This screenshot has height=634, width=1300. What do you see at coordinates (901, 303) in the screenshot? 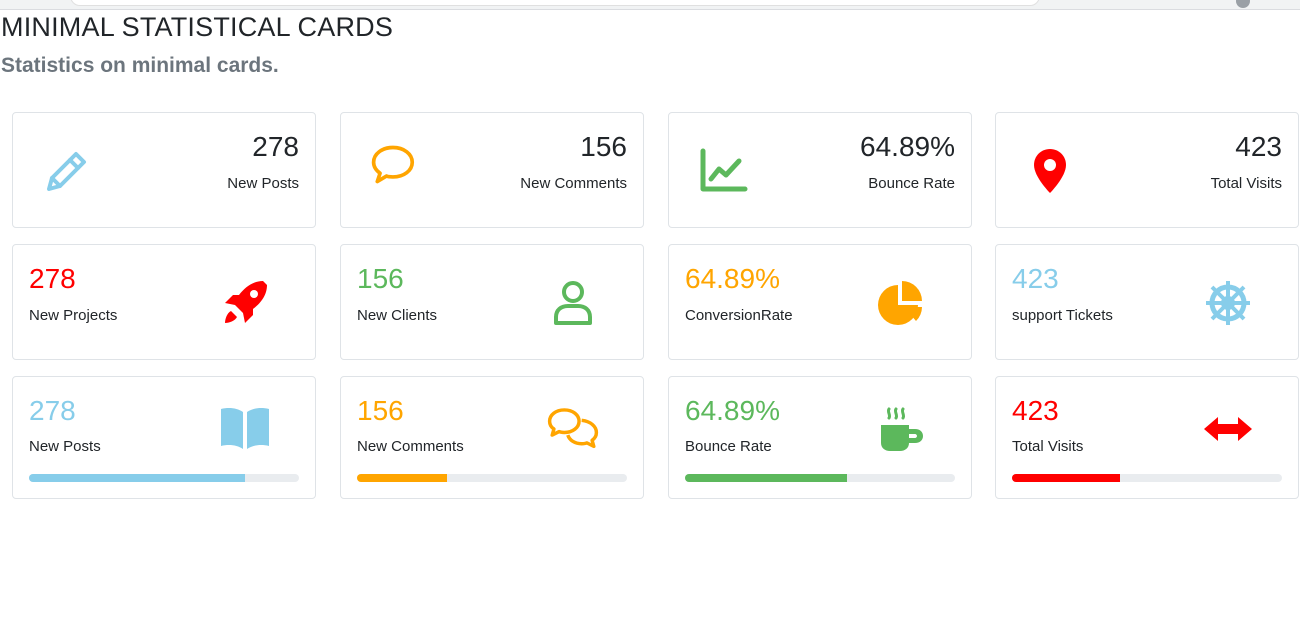
I see `pie-chart-icon` at bounding box center [901, 303].